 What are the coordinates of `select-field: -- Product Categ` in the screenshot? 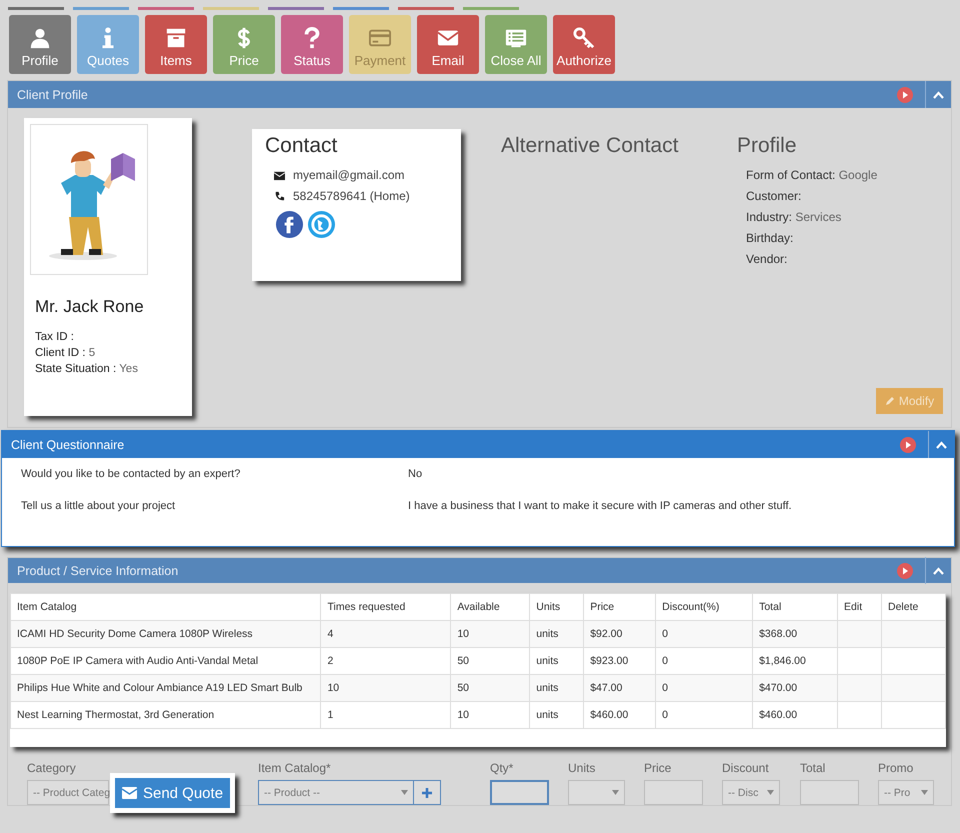 It's located at (68, 792).